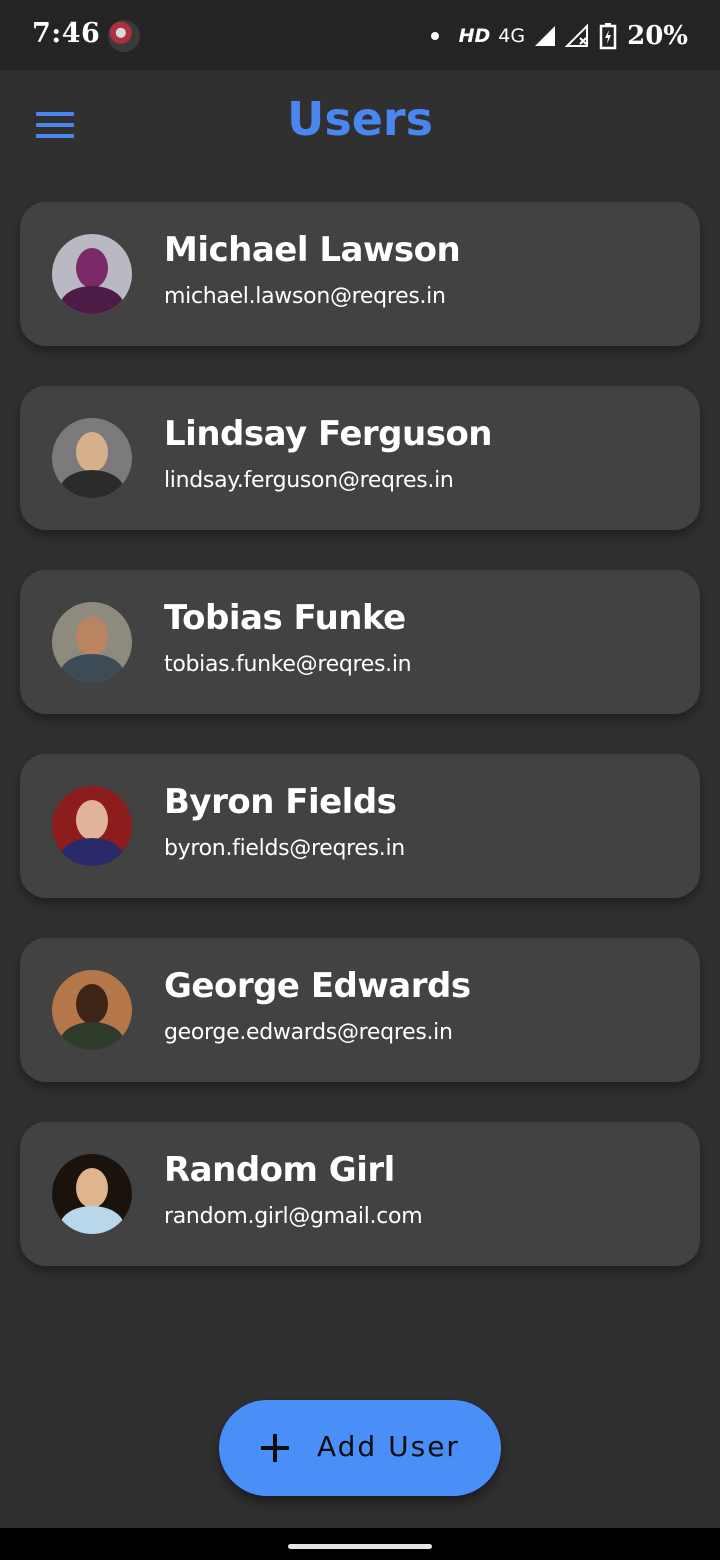 The image size is (720, 1560). I want to click on add-user-button: Add User, so click(360, 1448).